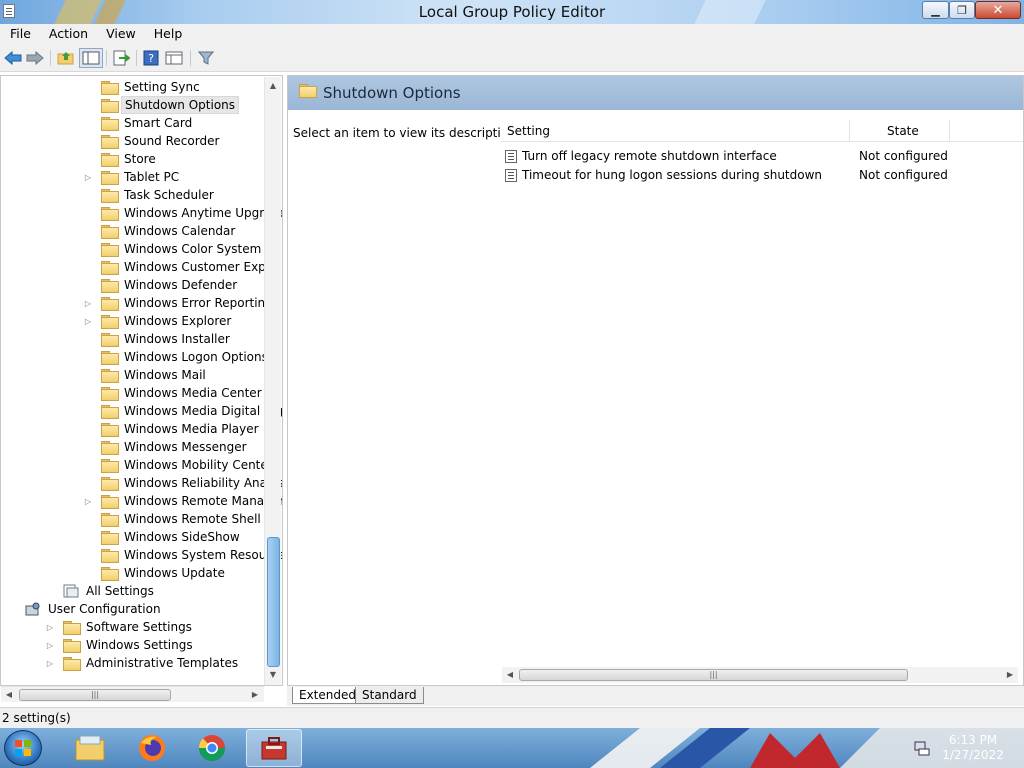 This screenshot has height=768, width=1024. What do you see at coordinates (177, 465) in the screenshot?
I see `tree-item: Windows Mobility Center` at bounding box center [177, 465].